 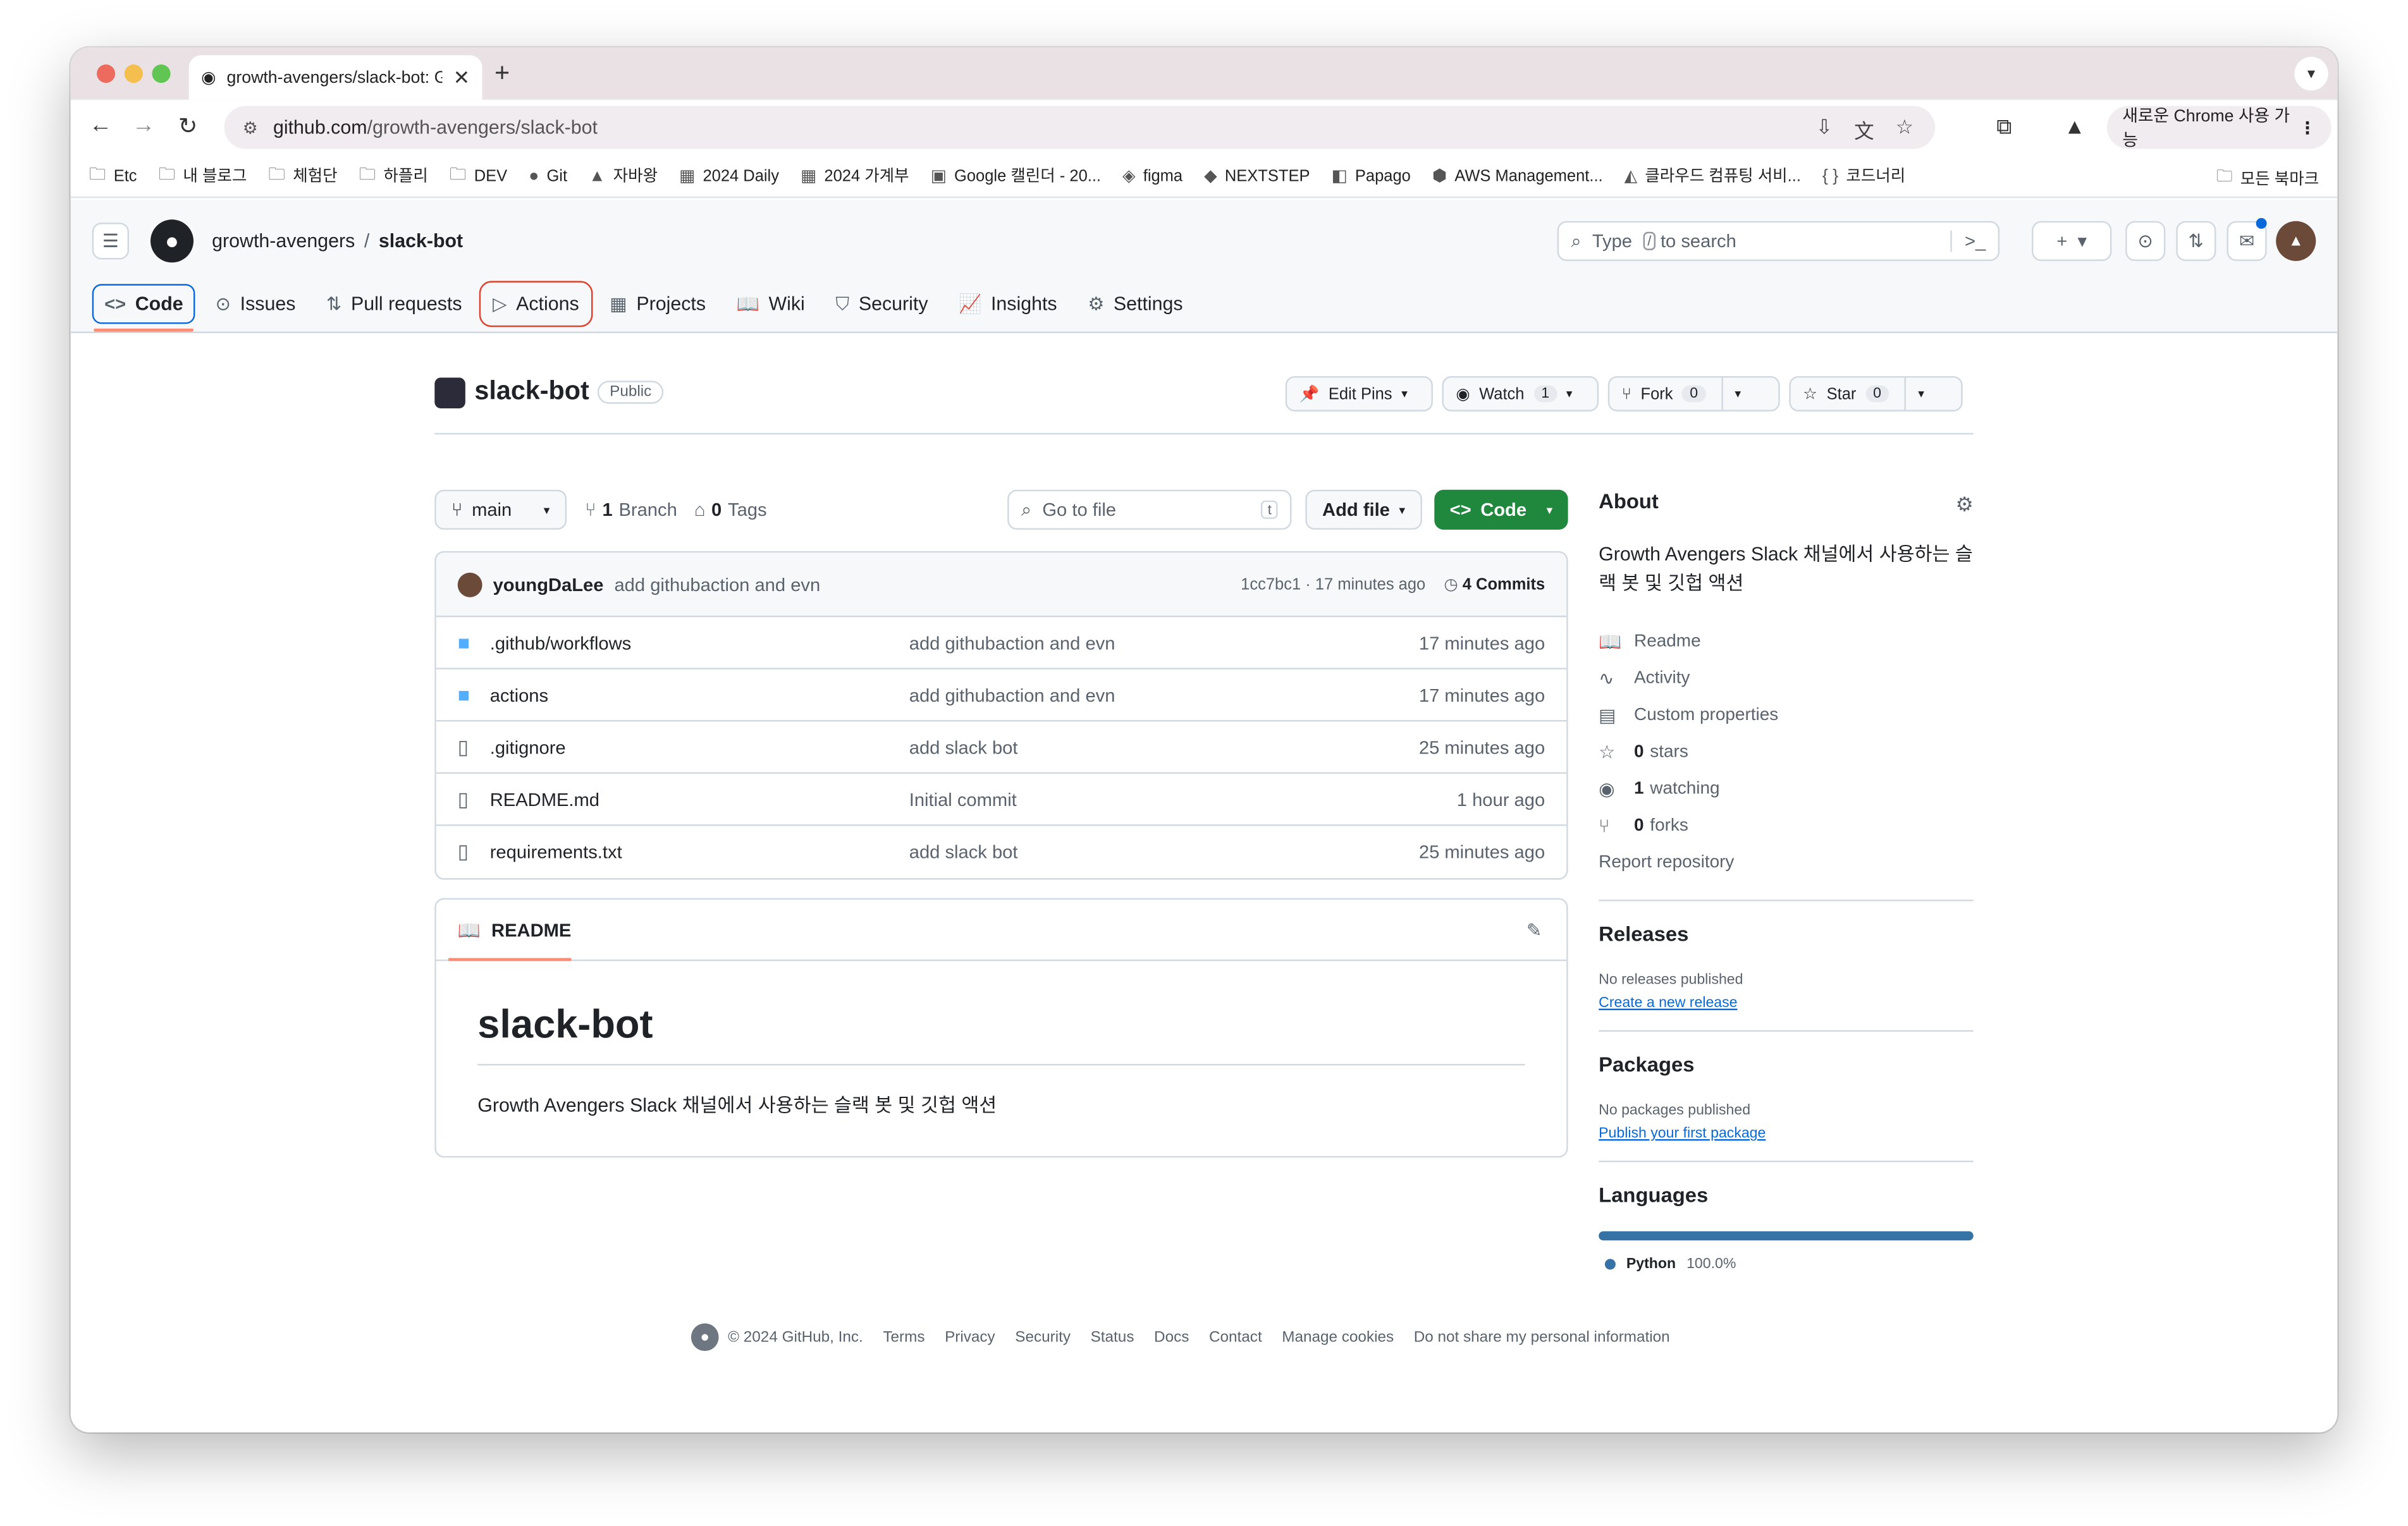 I want to click on extensions-icon: ⧉, so click(x=2004, y=127).